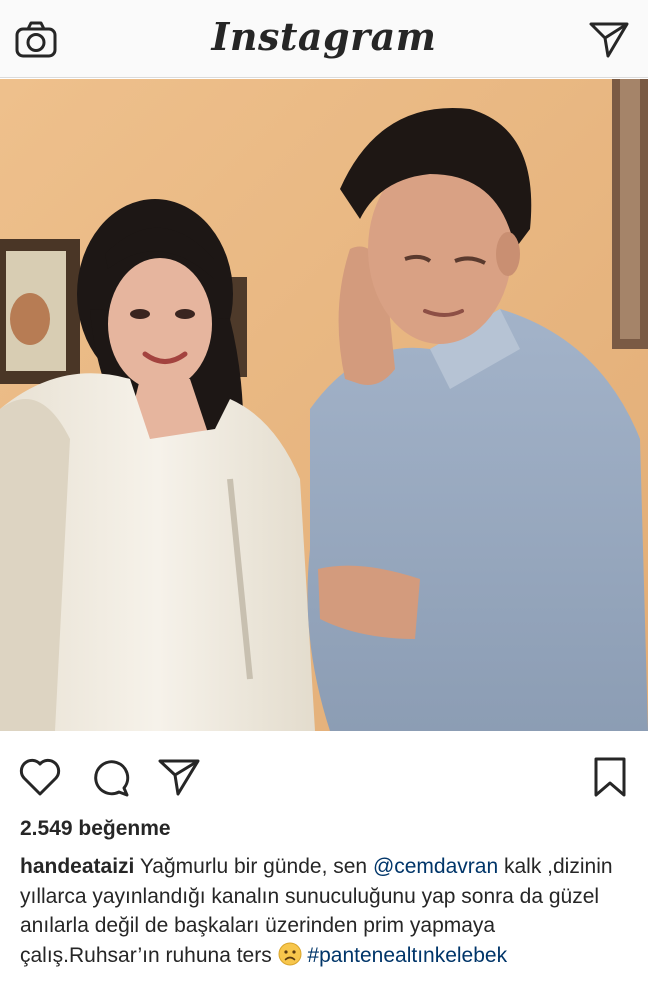 This screenshot has width=648, height=999. What do you see at coordinates (609, 40) in the screenshot?
I see `direct-send-icon` at bounding box center [609, 40].